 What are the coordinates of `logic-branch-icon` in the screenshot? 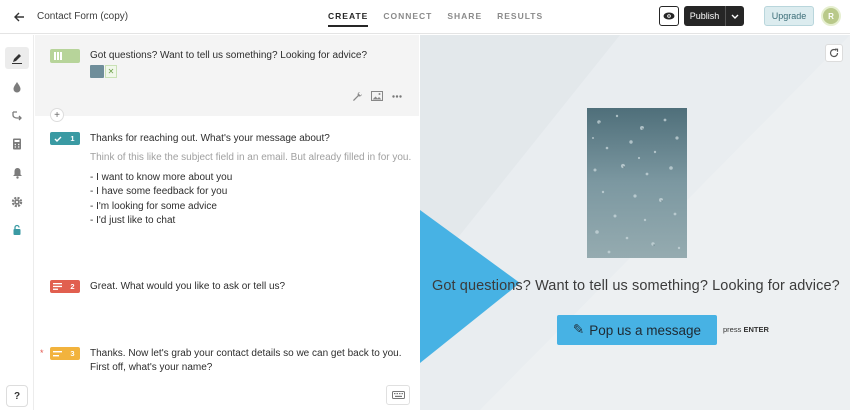 It's located at (17, 116).